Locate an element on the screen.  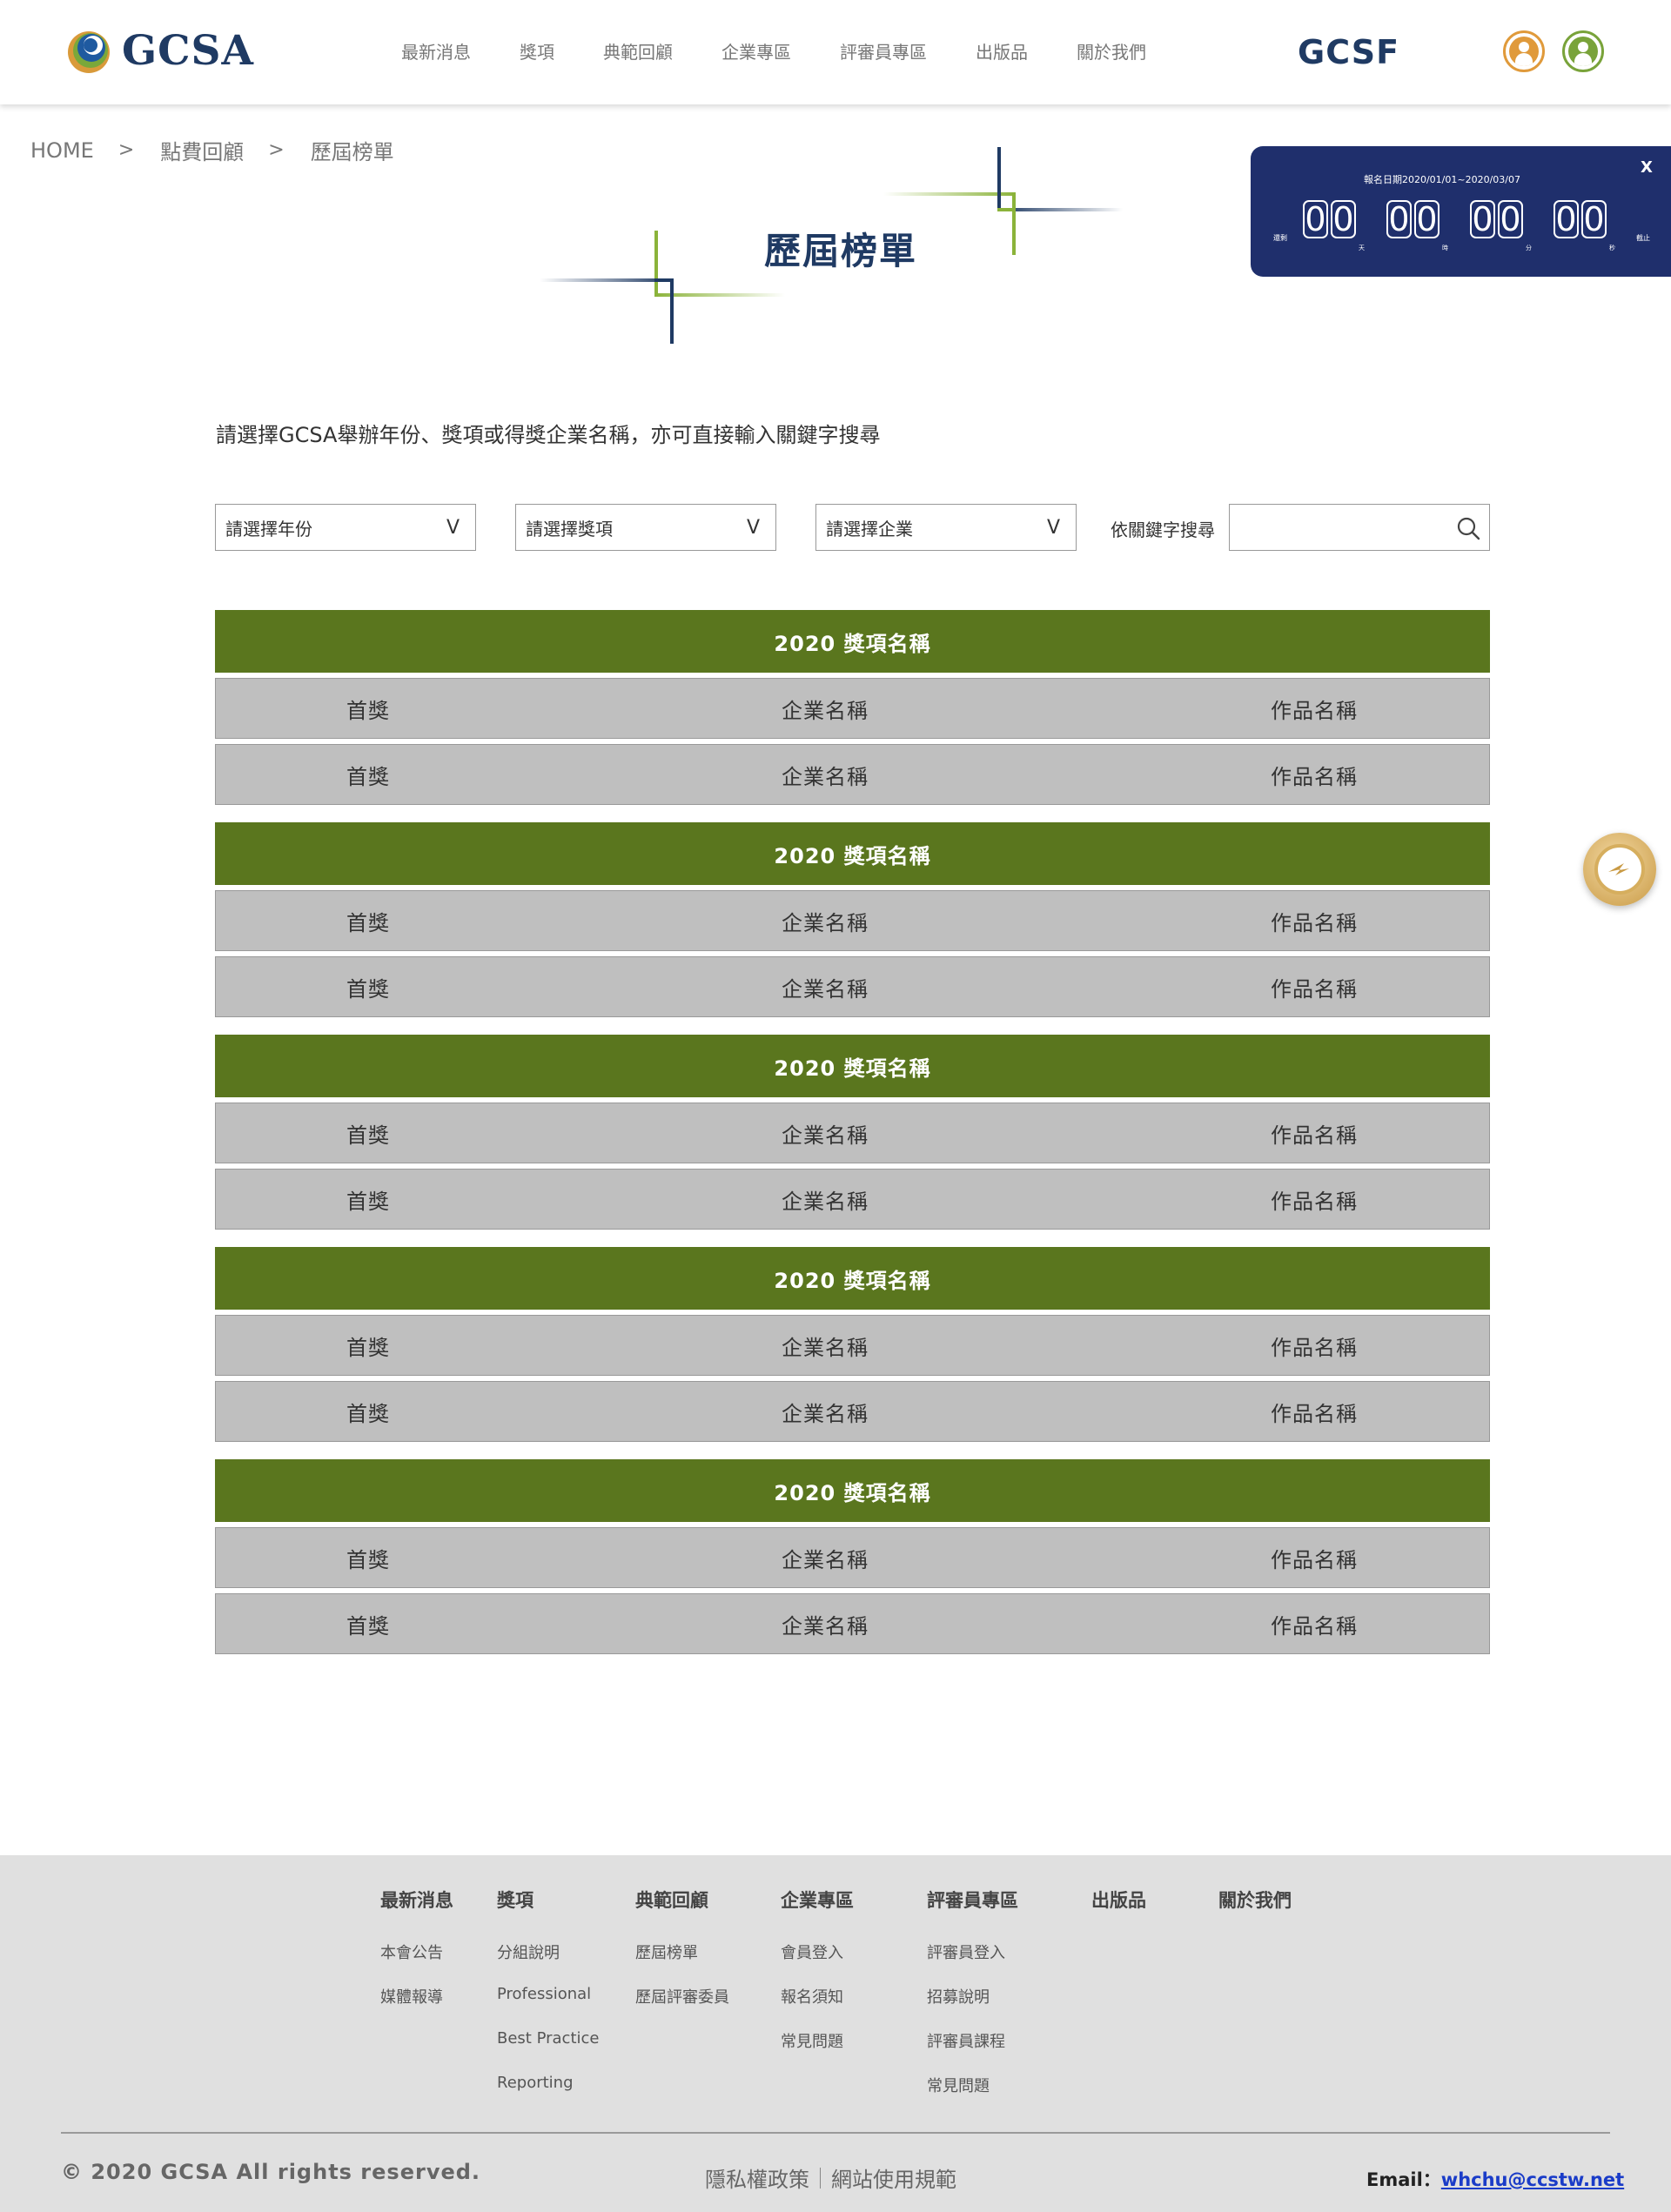
countdown-title: 報名日期2020/01/01~2020/03/07 is located at coordinates (1442, 180).